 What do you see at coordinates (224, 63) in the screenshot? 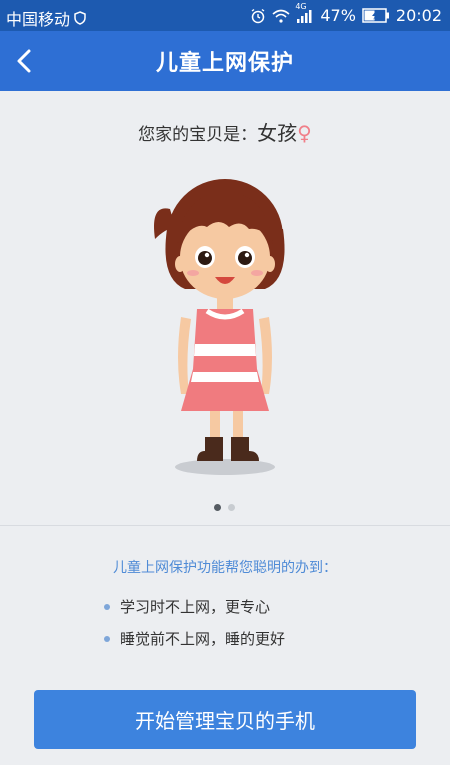
I see `page-title: 儿童上网保护` at bounding box center [224, 63].